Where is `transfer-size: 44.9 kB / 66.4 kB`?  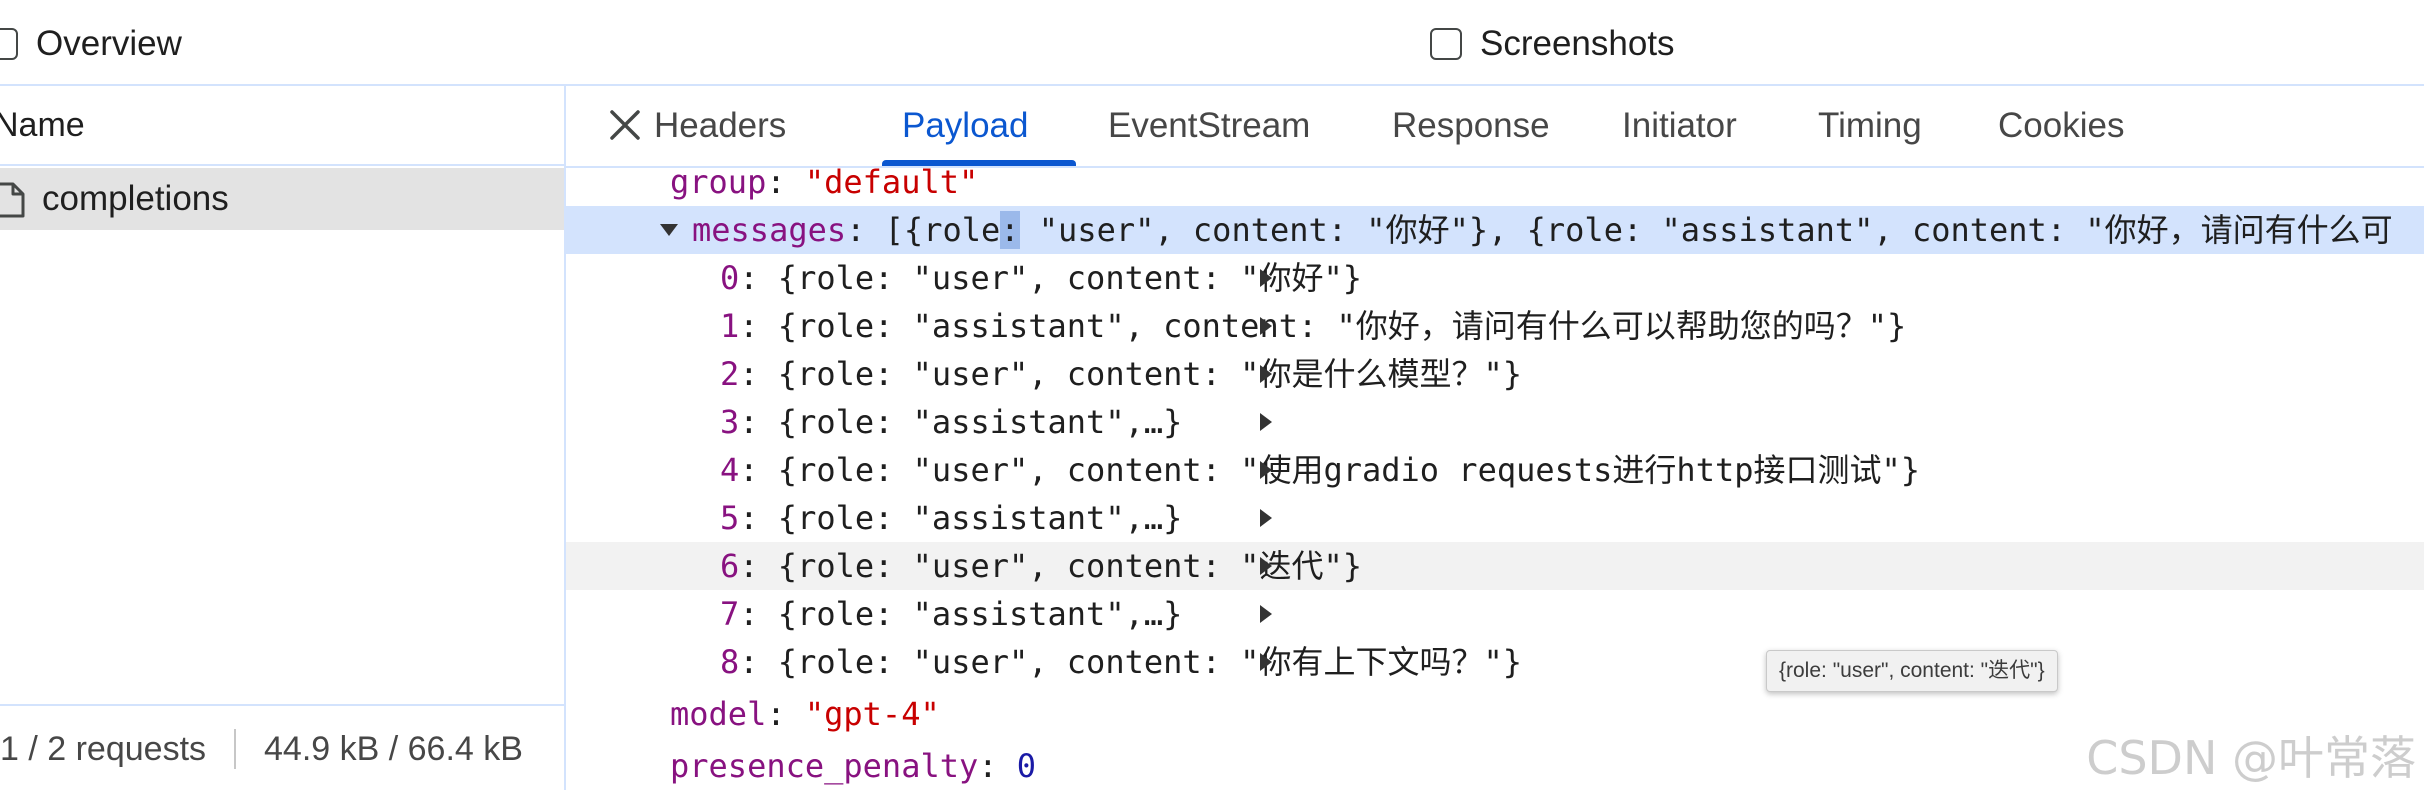
transfer-size: 44.9 kB / 66.4 kB is located at coordinates (393, 748).